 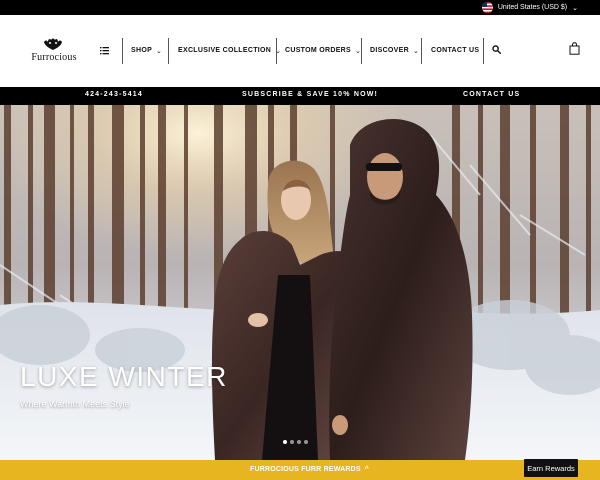 I want to click on rewards-label-text: FURROCIOUS FURR REWARDS, so click(x=305, y=469).